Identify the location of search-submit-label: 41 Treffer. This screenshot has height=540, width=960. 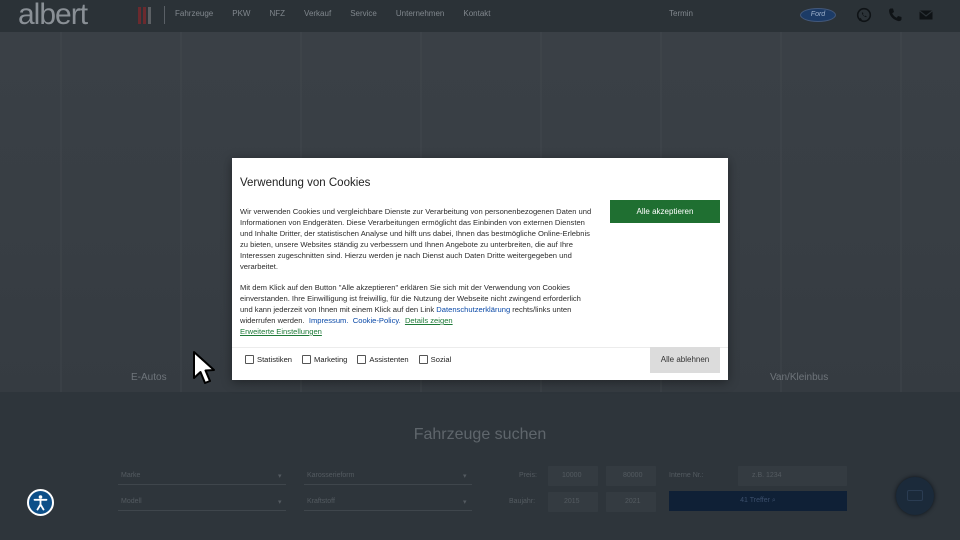
(755, 500).